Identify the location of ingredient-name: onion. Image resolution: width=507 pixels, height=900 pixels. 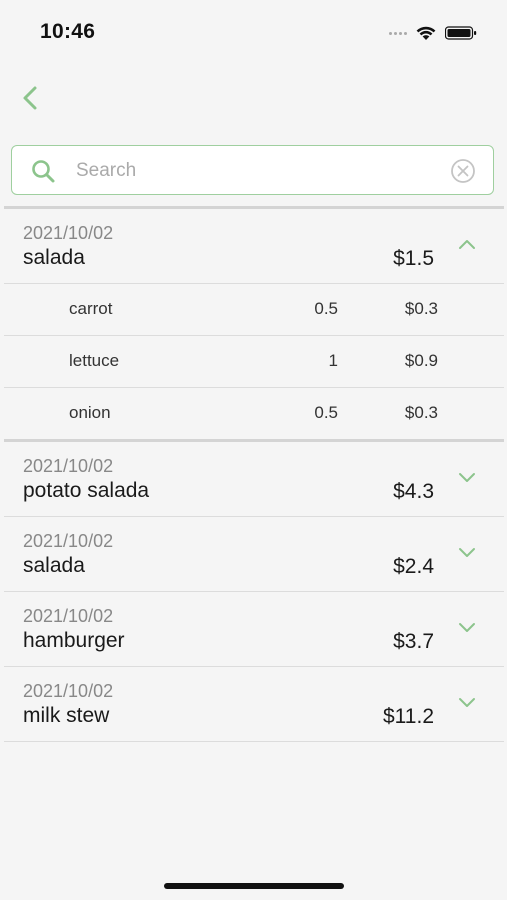
(90, 412).